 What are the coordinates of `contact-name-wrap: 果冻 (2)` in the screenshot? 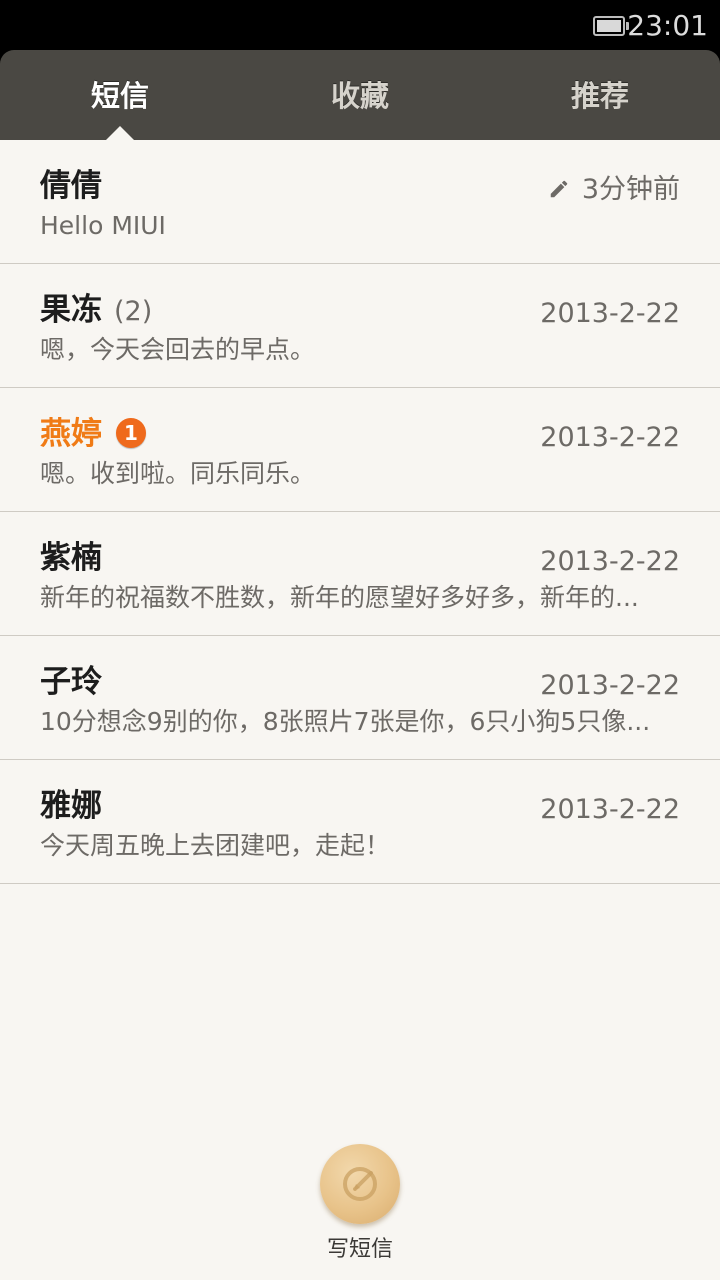 It's located at (96, 311).